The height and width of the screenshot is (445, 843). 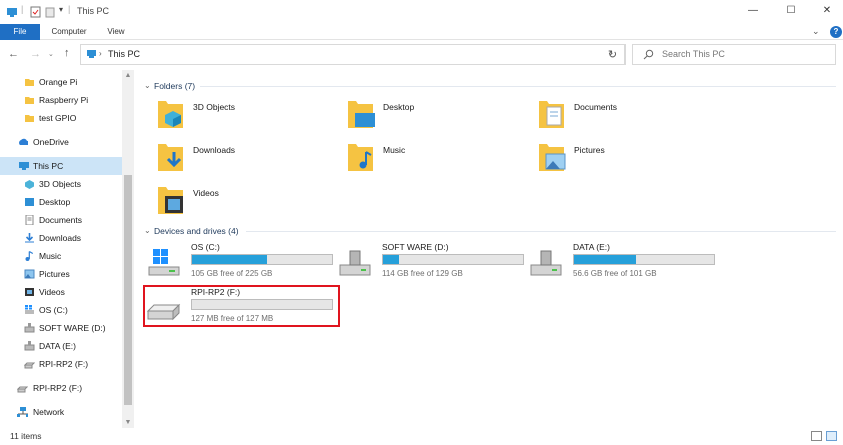 What do you see at coordinates (546, 263) in the screenshot?
I see `hard-drive-icon` at bounding box center [546, 263].